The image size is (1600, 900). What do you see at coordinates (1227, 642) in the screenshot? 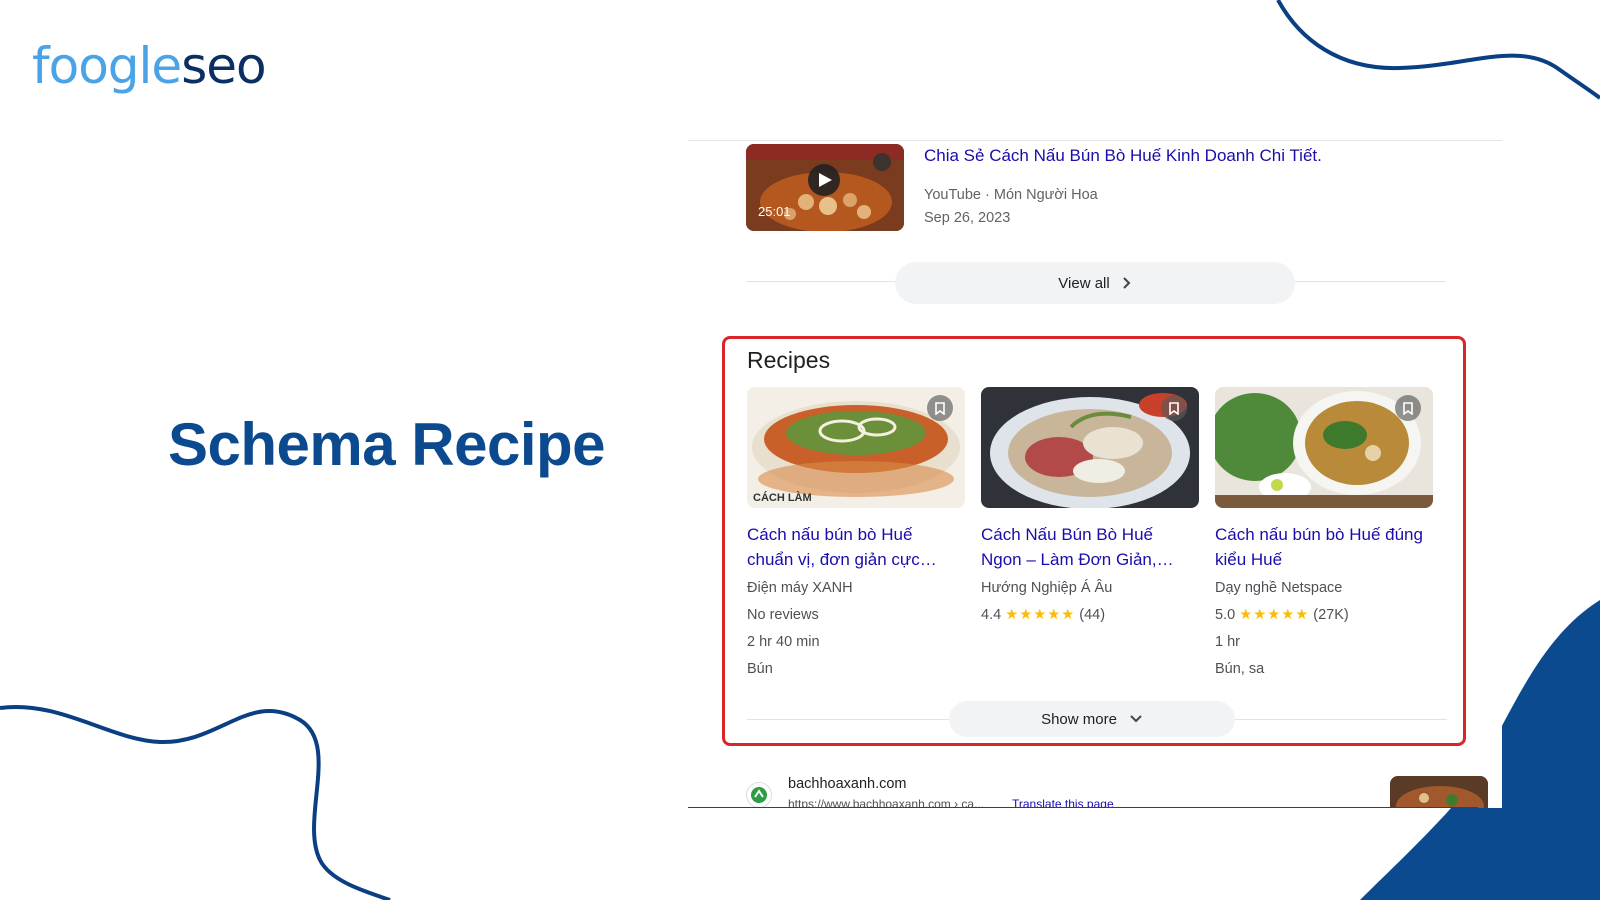
I see `recipe-time: 1 hr` at bounding box center [1227, 642].